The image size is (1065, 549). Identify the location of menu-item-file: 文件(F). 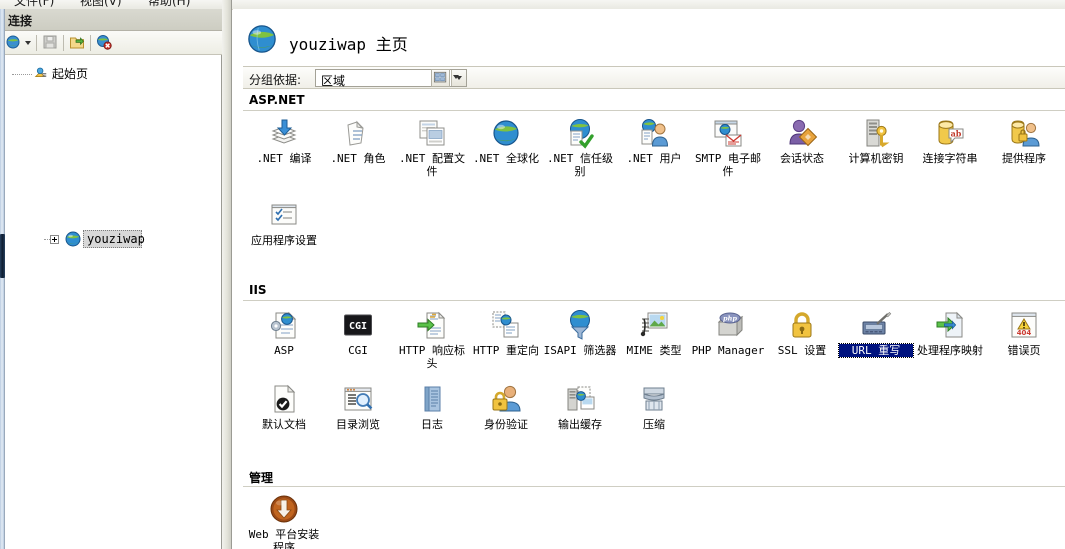
(34, 4).